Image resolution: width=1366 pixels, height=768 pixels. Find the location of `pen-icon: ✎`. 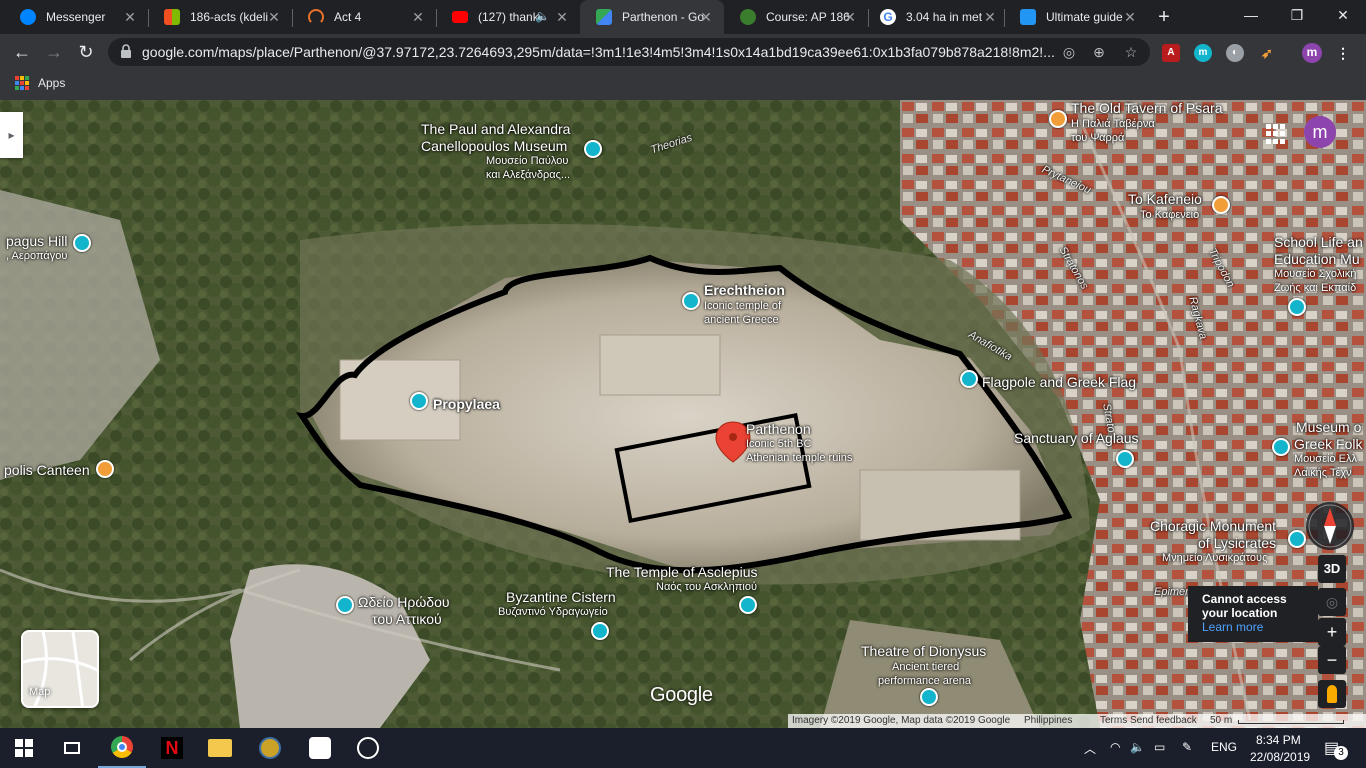

pen-icon: ✎ is located at coordinates (1187, 747).